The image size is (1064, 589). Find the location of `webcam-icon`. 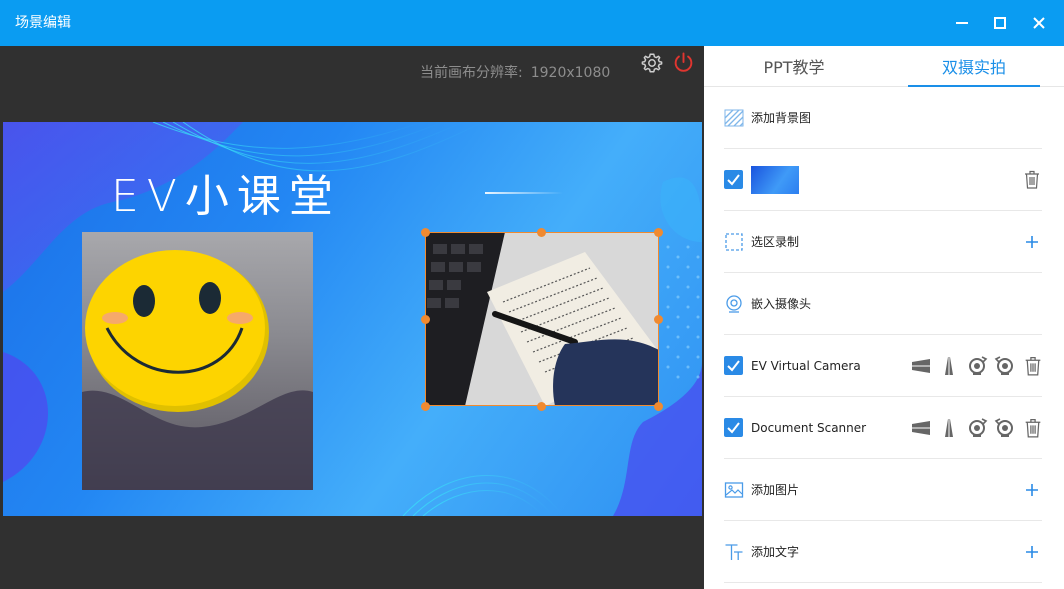

webcam-icon is located at coordinates (734, 304).